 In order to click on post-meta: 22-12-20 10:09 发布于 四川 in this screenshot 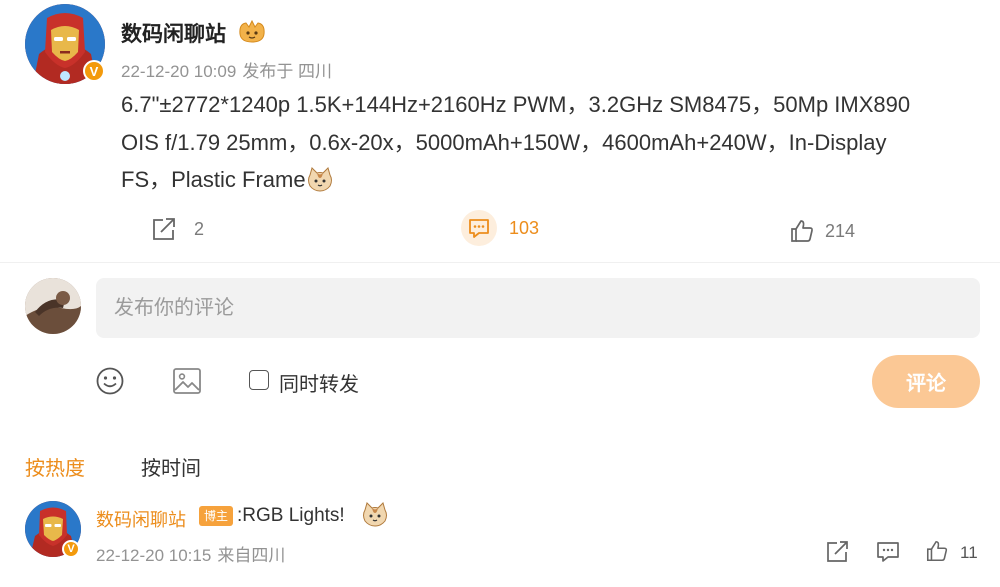, I will do `click(226, 69)`.